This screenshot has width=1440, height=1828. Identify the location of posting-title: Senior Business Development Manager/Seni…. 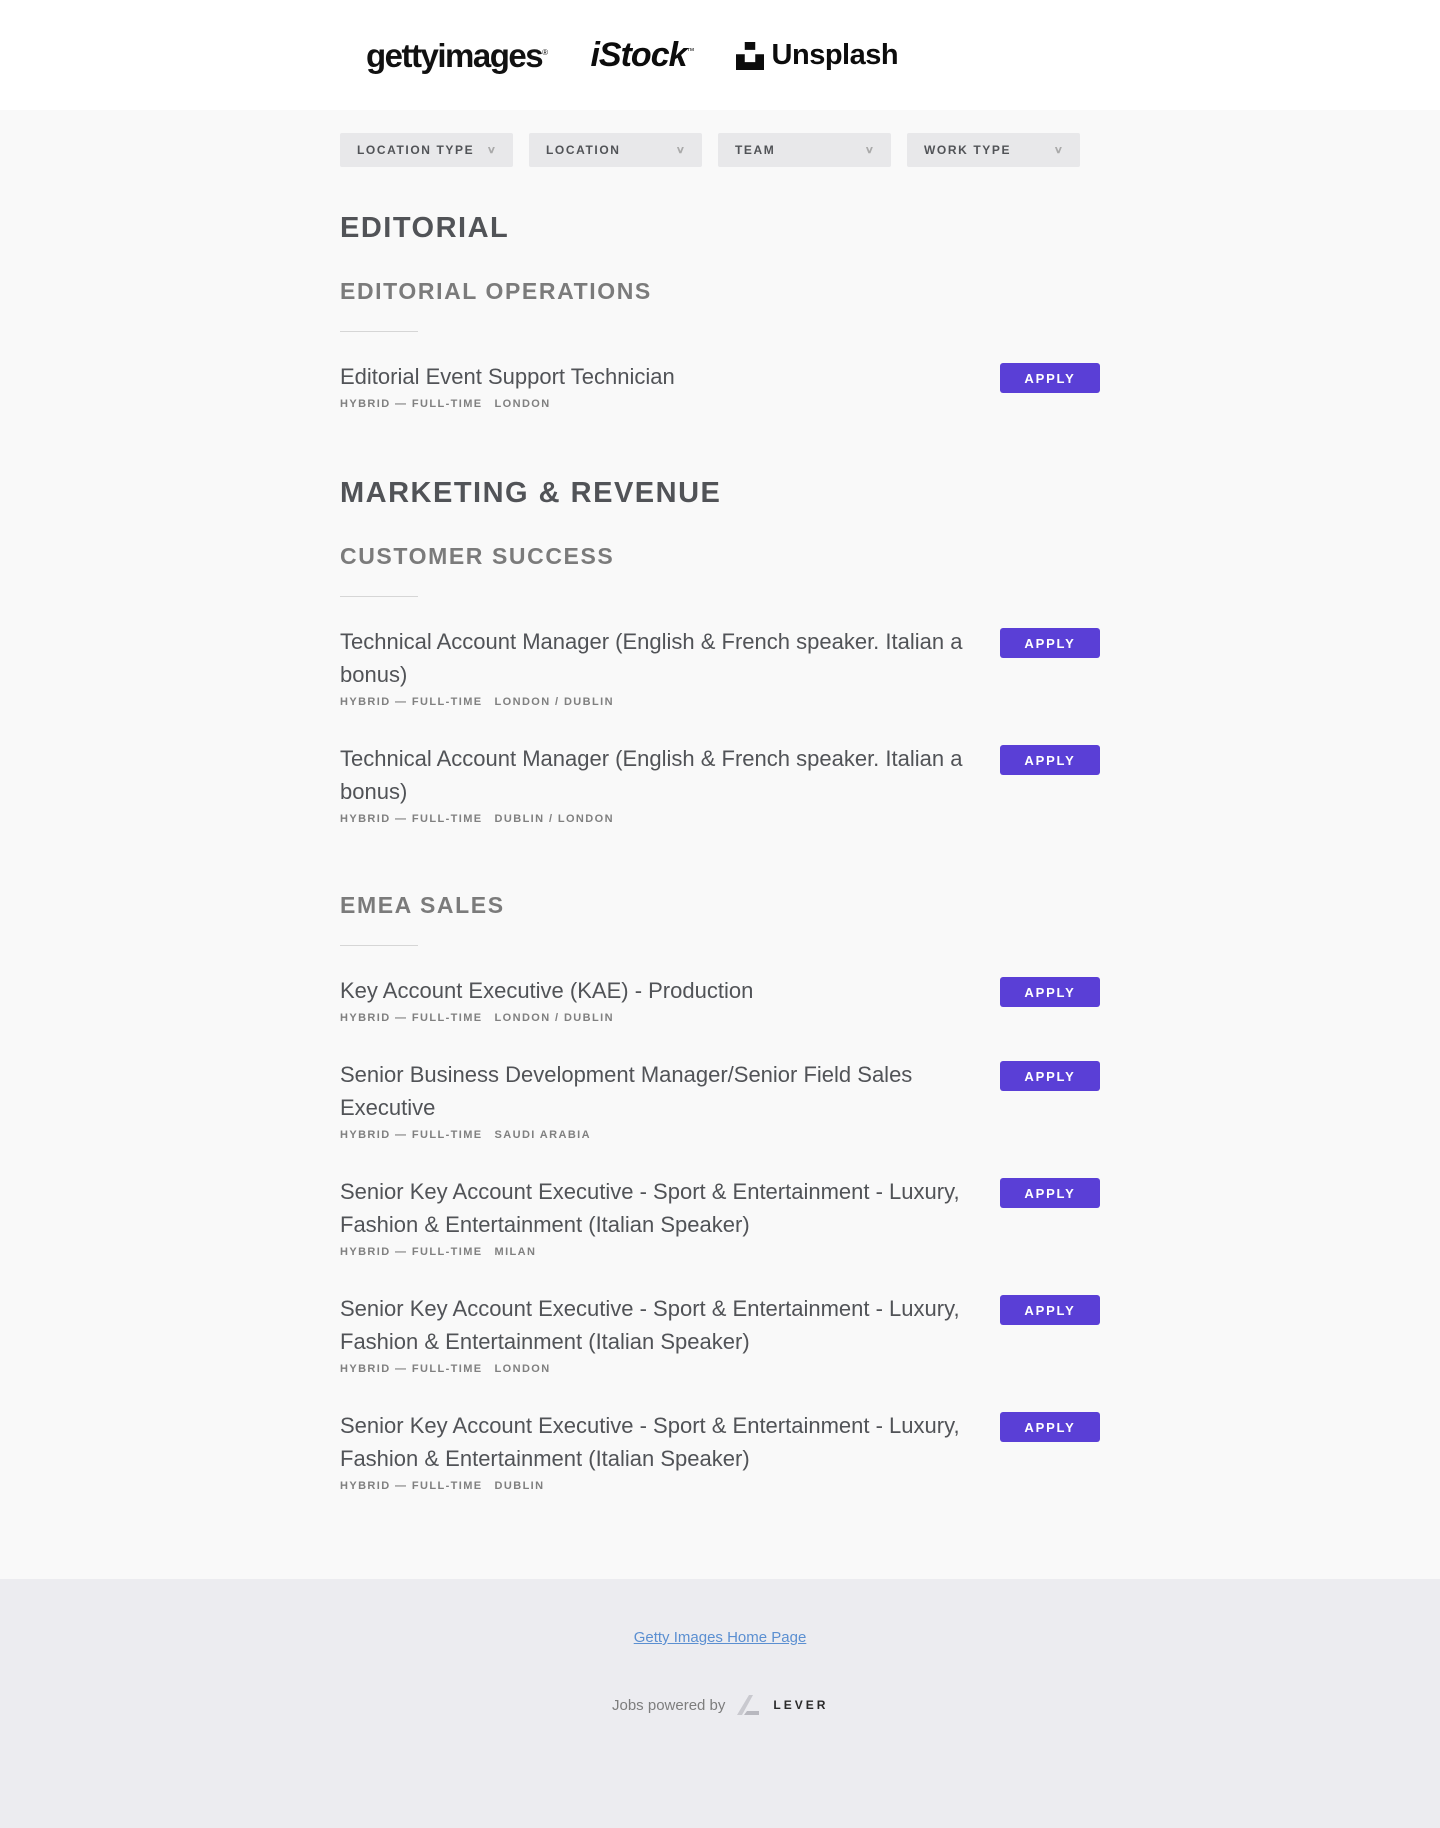
(665, 1091).